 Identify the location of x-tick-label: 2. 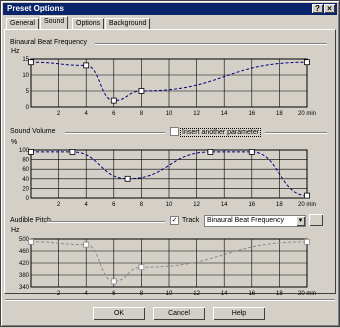
(59, 294).